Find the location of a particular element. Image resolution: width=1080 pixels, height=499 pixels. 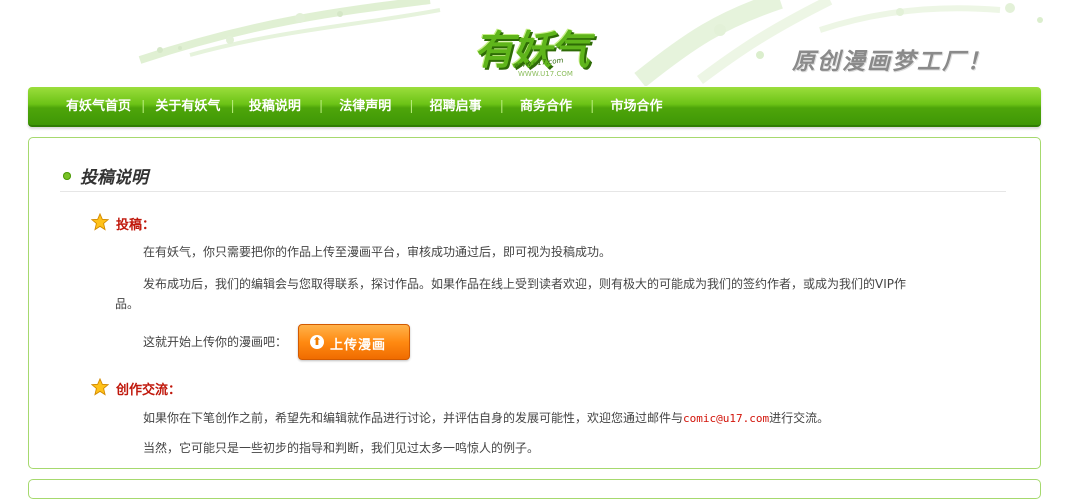

upload-button-label: 上传漫画 is located at coordinates (358, 345).